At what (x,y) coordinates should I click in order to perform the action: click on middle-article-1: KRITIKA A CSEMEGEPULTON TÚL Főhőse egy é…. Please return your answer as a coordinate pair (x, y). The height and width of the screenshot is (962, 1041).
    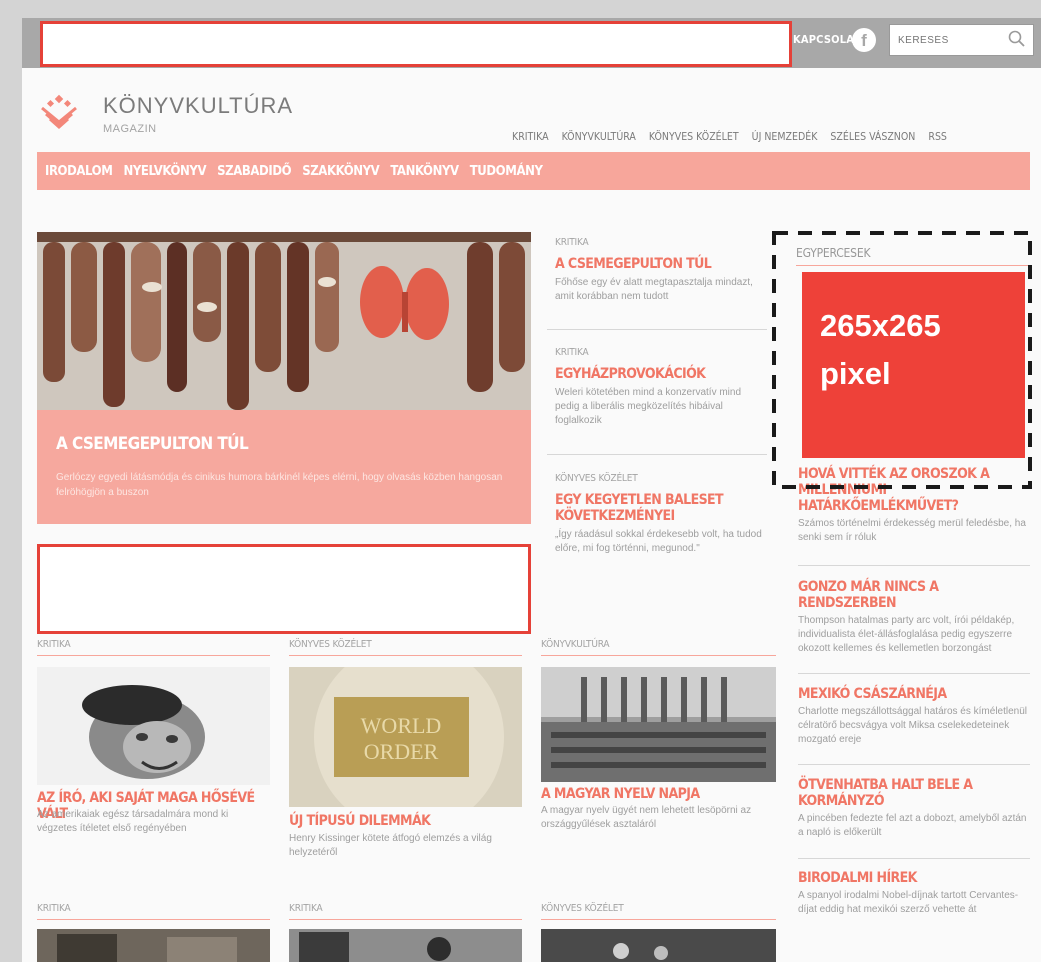
    Looking at the image, I should click on (660, 270).